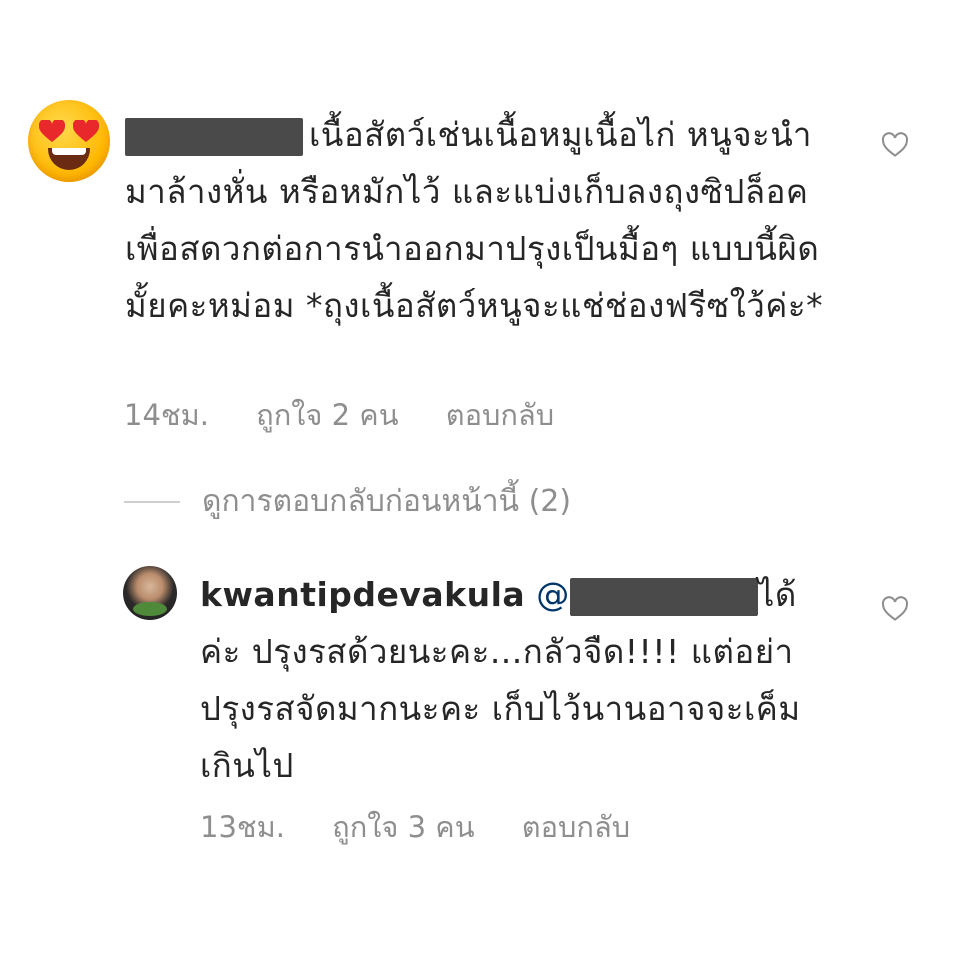 The image size is (960, 960). I want to click on redacted-username, so click(214, 136).